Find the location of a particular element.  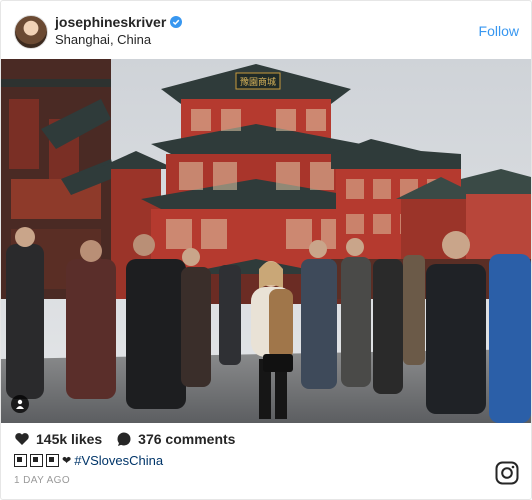

heart-icon is located at coordinates (22, 439).